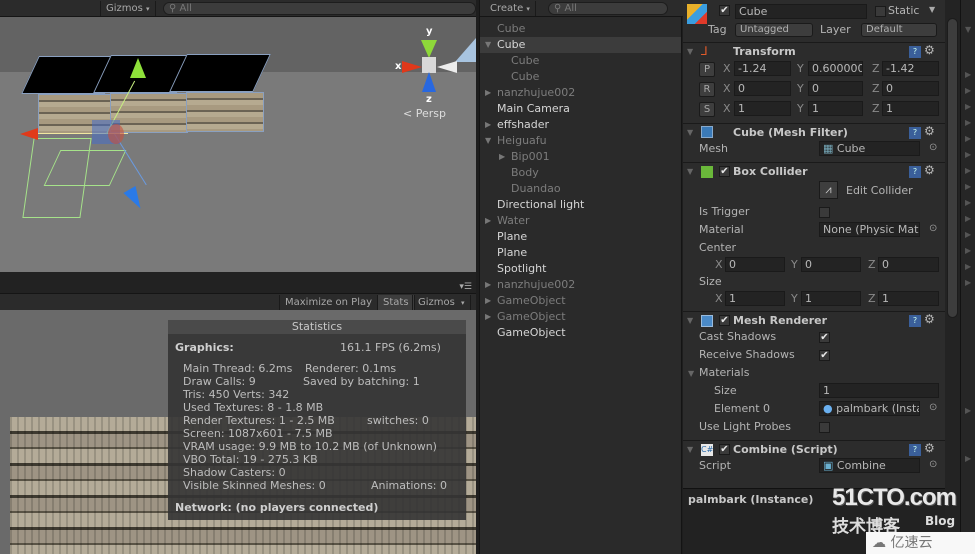 The image size is (975, 554). I want to click on center-z-field: 0, so click(908, 264).